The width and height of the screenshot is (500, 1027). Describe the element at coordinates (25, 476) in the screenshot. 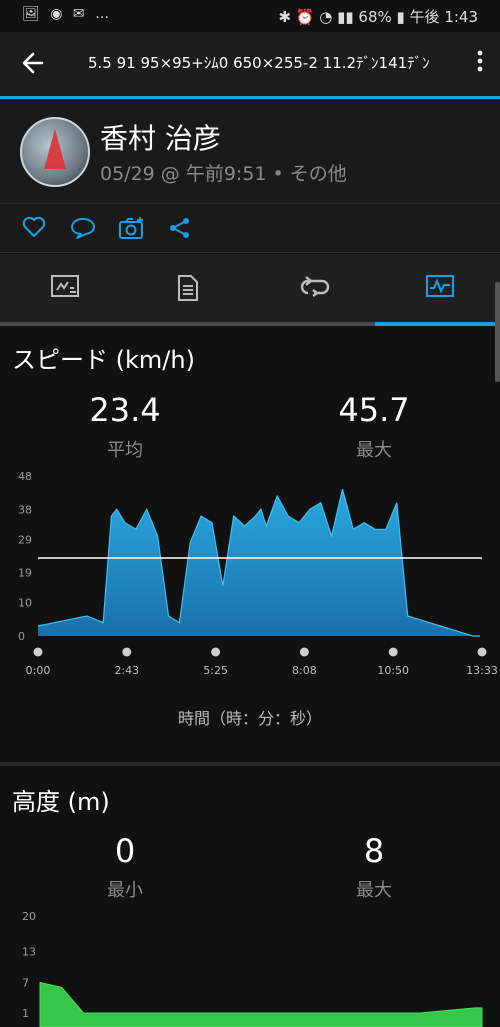

I see `speed-y-tick-5: 48` at that location.